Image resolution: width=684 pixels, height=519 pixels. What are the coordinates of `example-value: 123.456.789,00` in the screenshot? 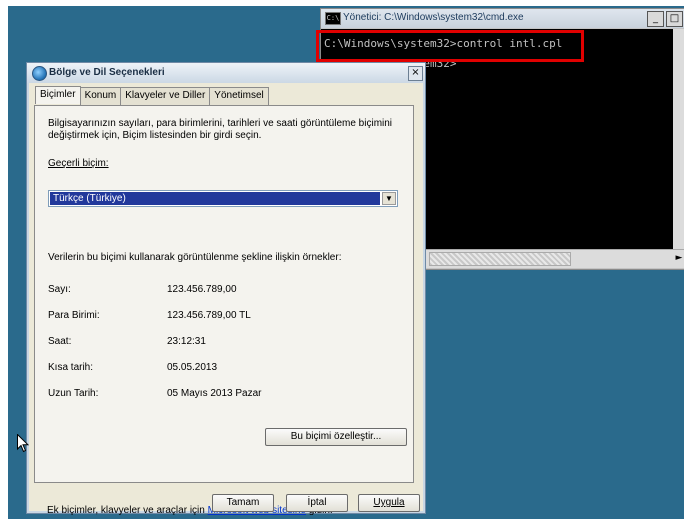 It's located at (202, 289).